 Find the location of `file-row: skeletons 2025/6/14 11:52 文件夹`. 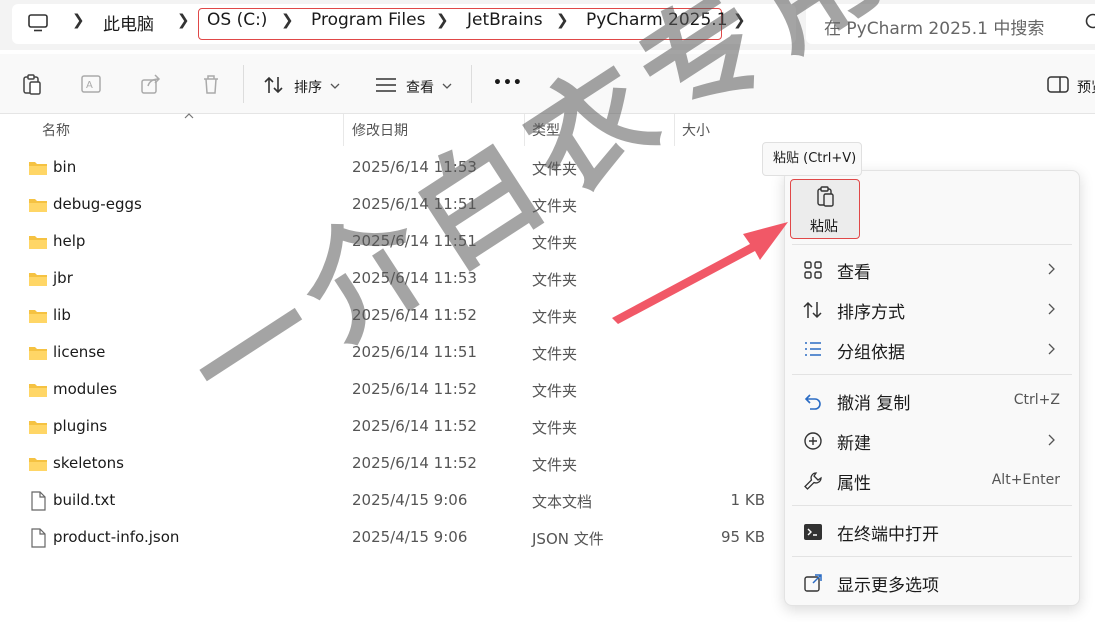

file-row: skeletons 2025/6/14 11:52 文件夹 is located at coordinates (390, 464).